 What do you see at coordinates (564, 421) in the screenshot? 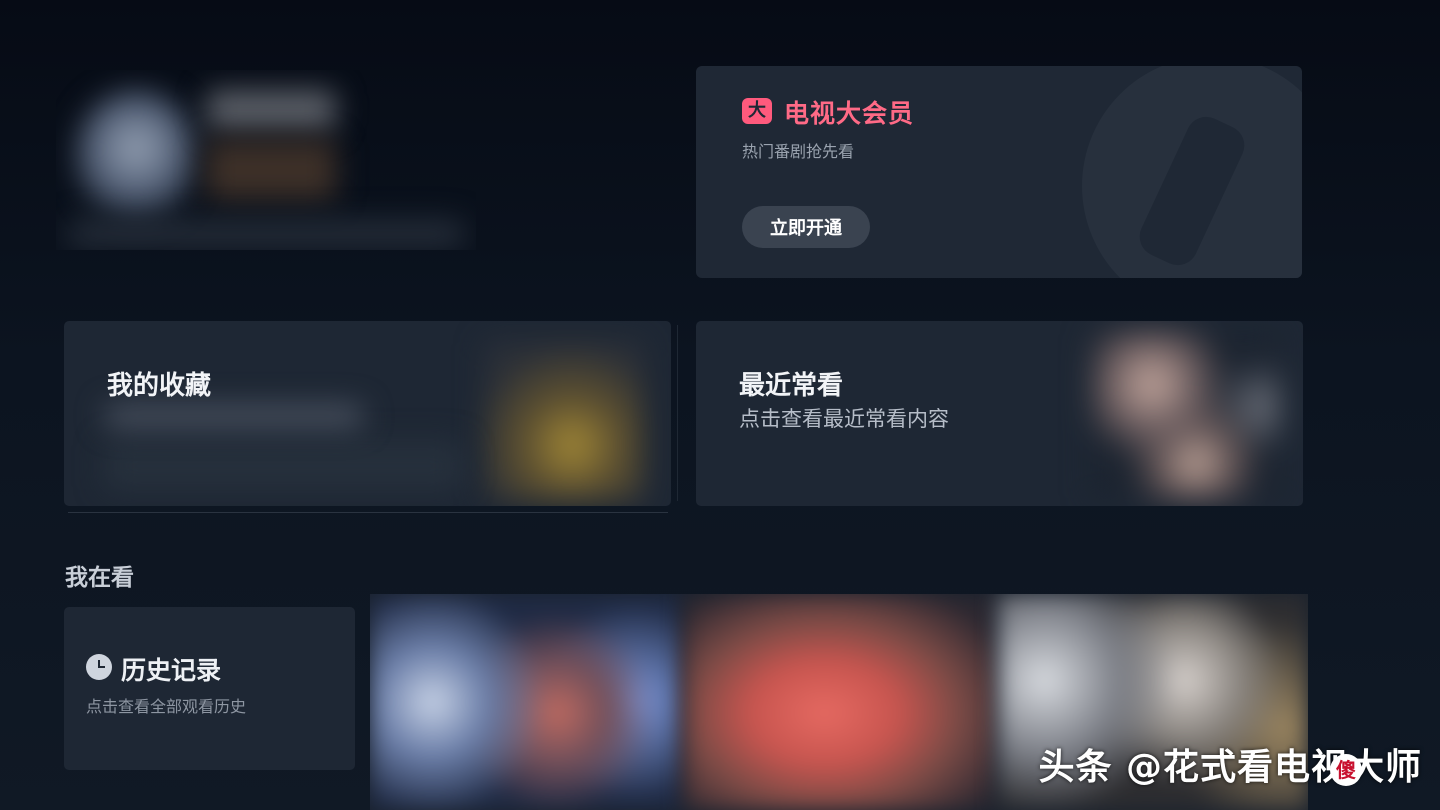
I see `favorites-thumbnail` at bounding box center [564, 421].